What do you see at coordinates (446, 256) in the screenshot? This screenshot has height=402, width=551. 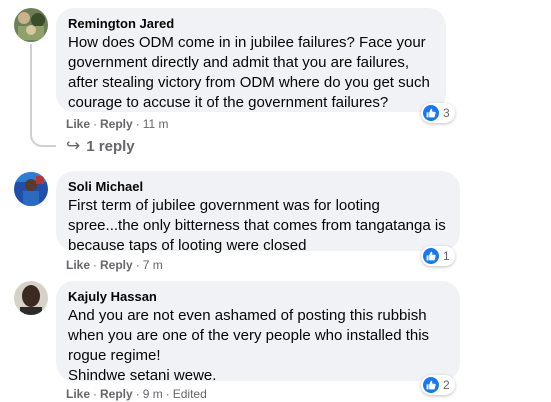 I see `reaction-number: 1` at bounding box center [446, 256].